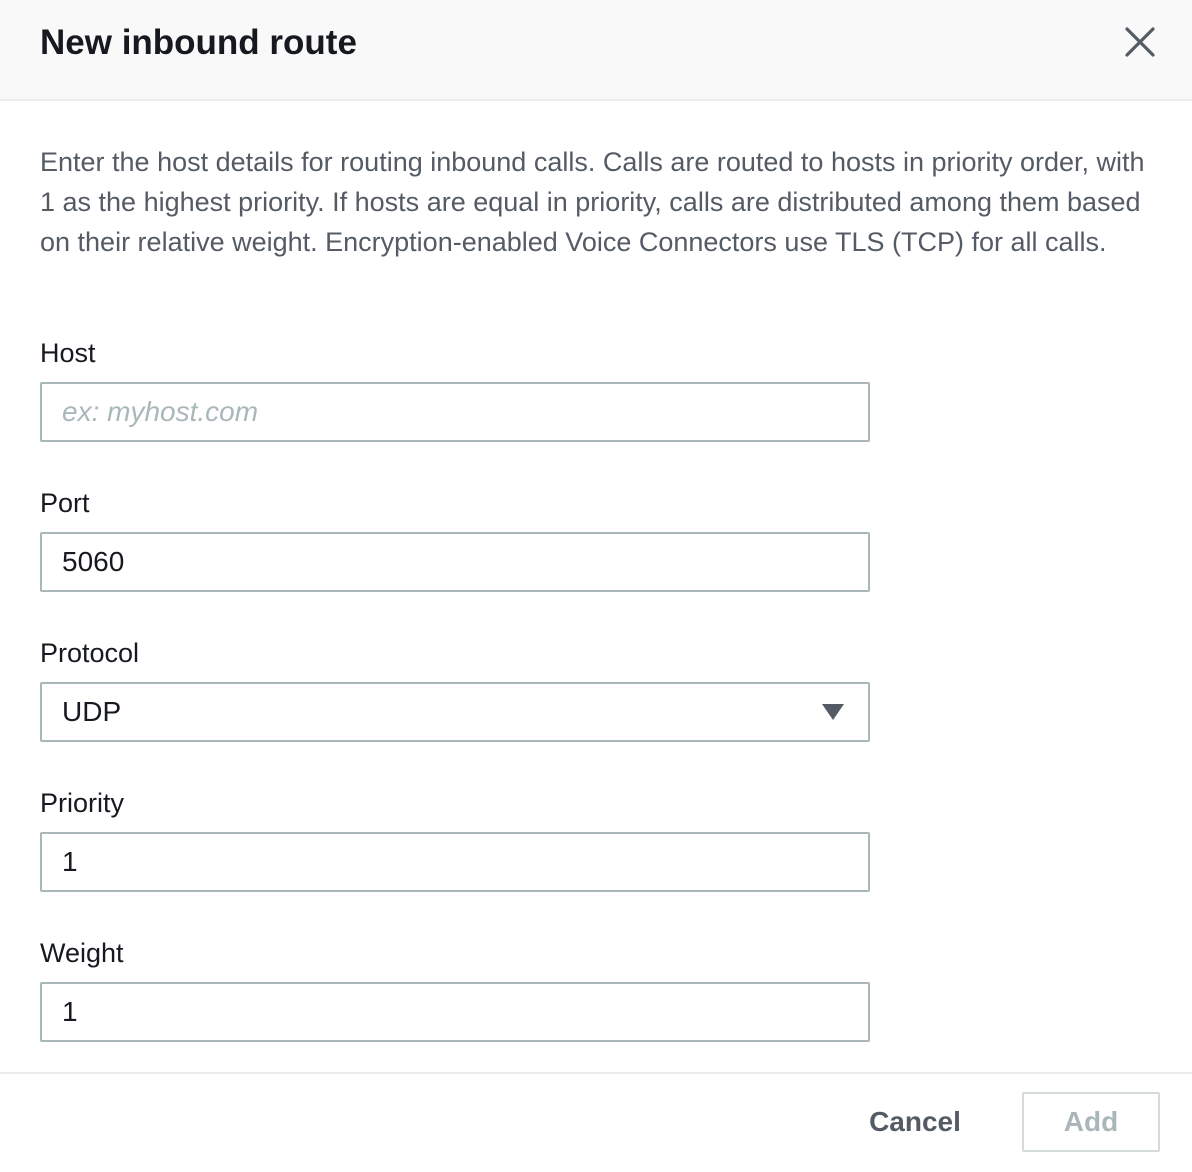 This screenshot has width=1192, height=1172. Describe the element at coordinates (1091, 1122) in the screenshot. I see `add-button: Add` at that location.